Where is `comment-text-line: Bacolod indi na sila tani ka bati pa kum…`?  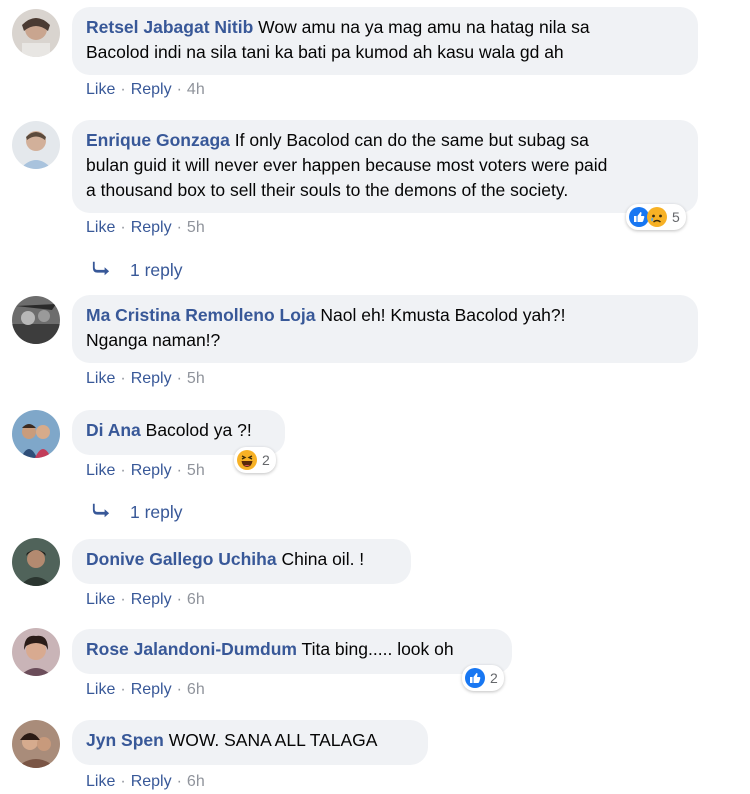
comment-text-line: Bacolod indi na sila tani ka bati pa kum… is located at coordinates (325, 52).